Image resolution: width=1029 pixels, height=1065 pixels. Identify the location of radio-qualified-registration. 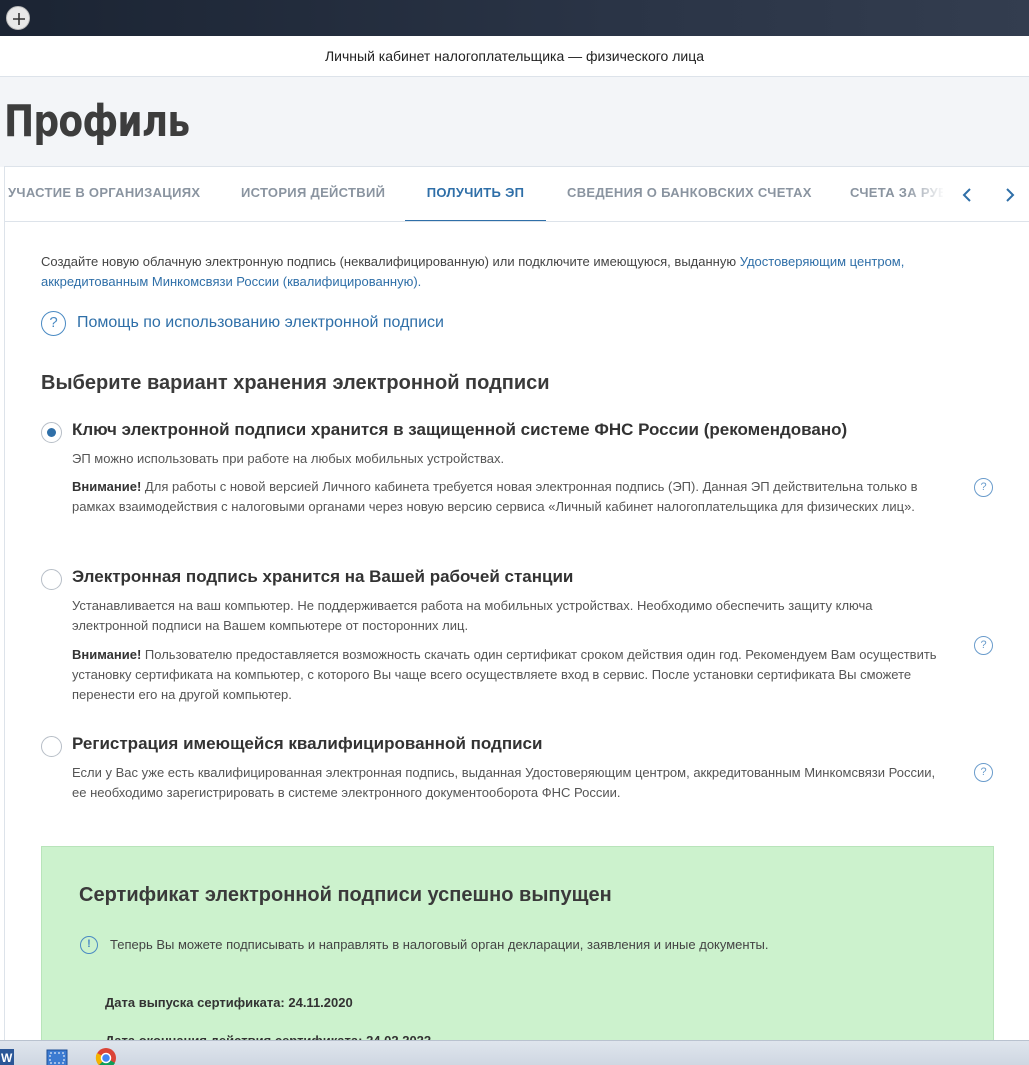
(51, 746).